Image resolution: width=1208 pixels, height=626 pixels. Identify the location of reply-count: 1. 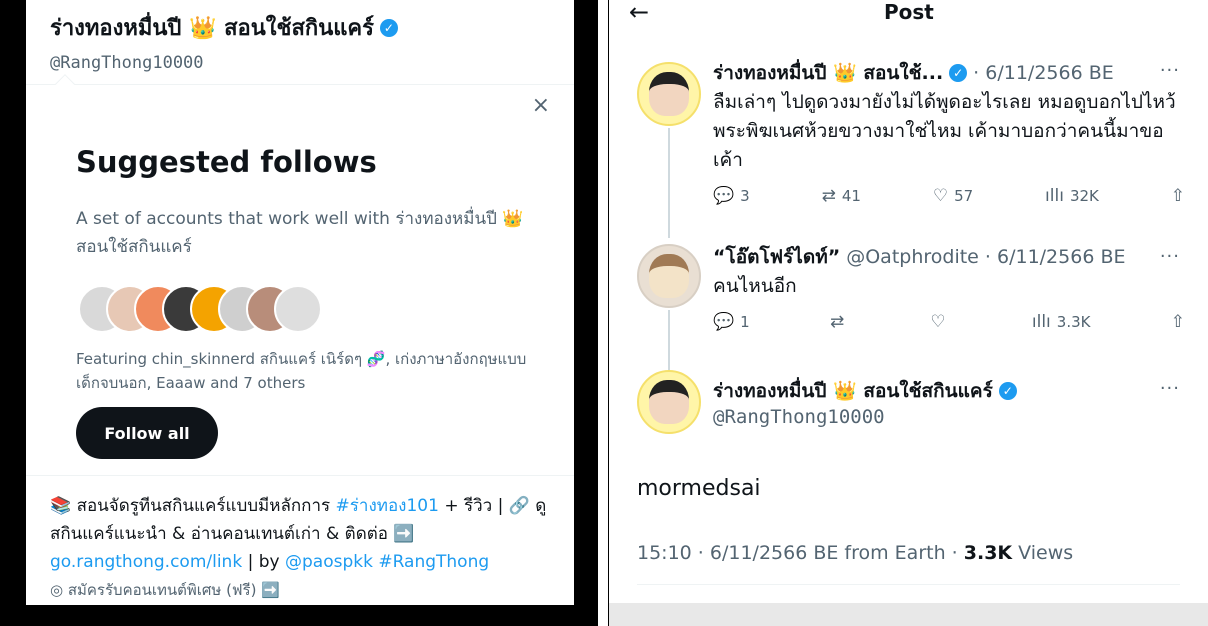
(745, 322).